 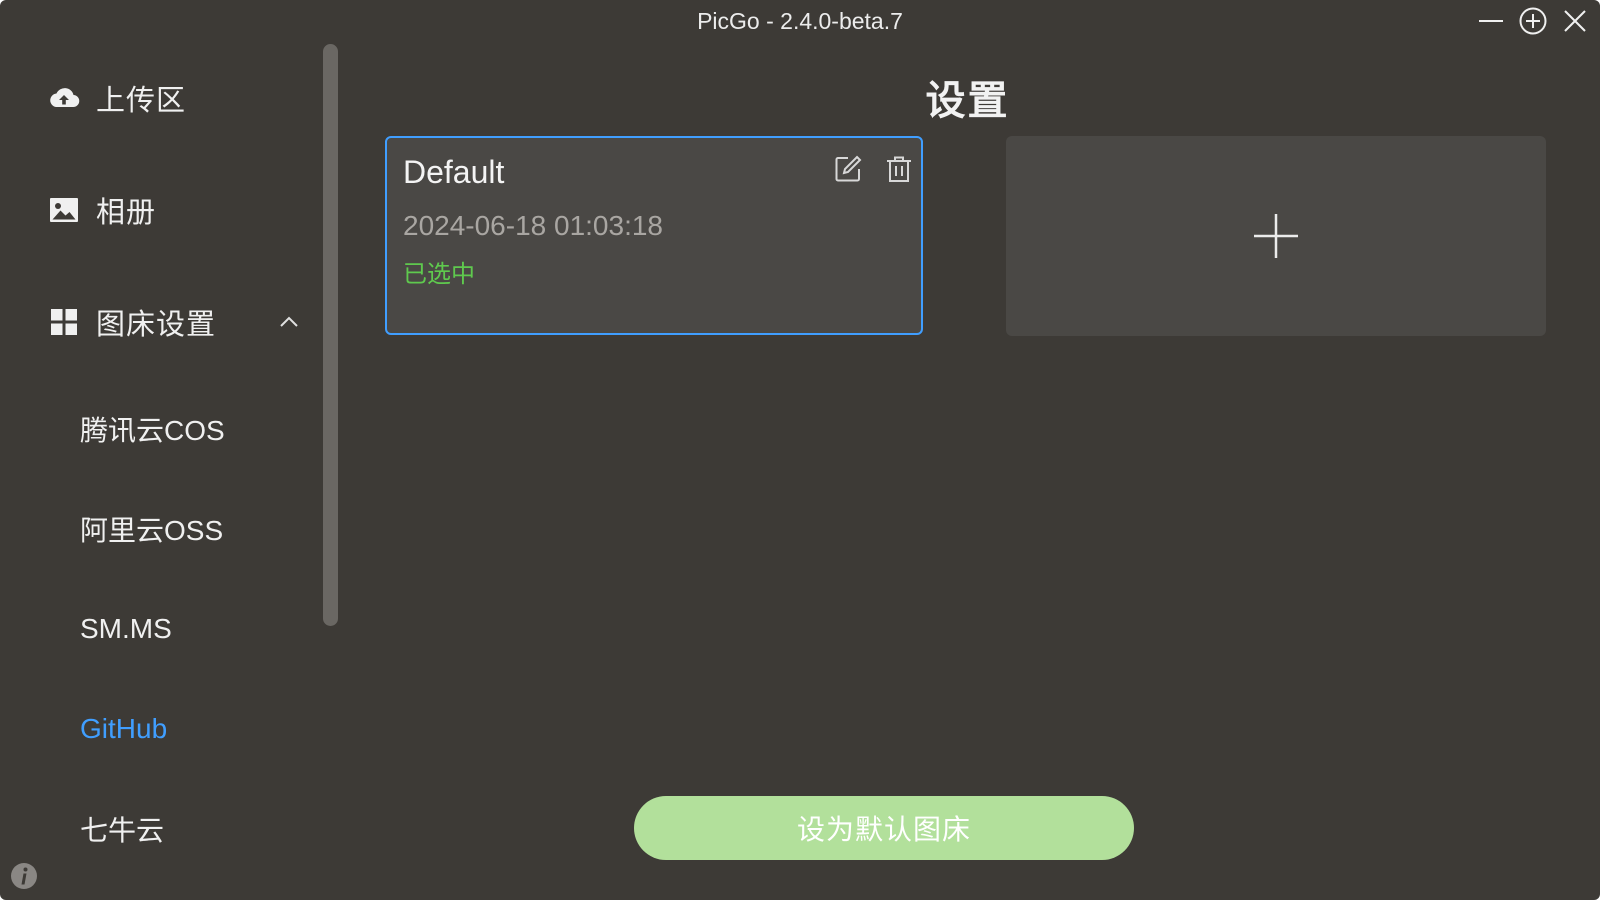 I want to click on config-card-default: Default 2024-06-18 01:03:18 已选中, so click(x=654, y=235).